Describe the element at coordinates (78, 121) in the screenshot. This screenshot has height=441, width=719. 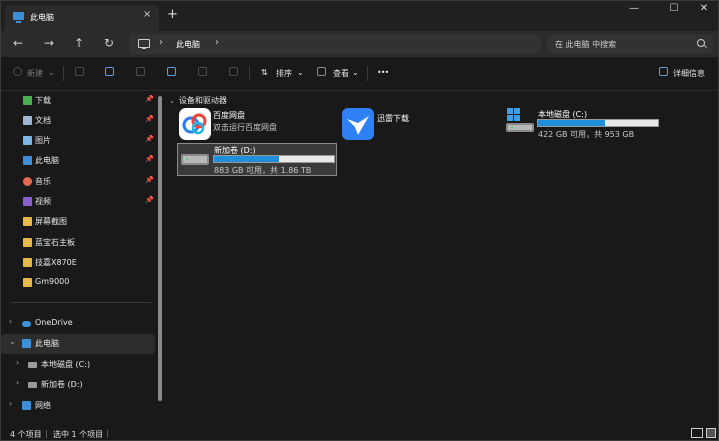
I see `sidebar-item-documents: 文档 📌` at that location.